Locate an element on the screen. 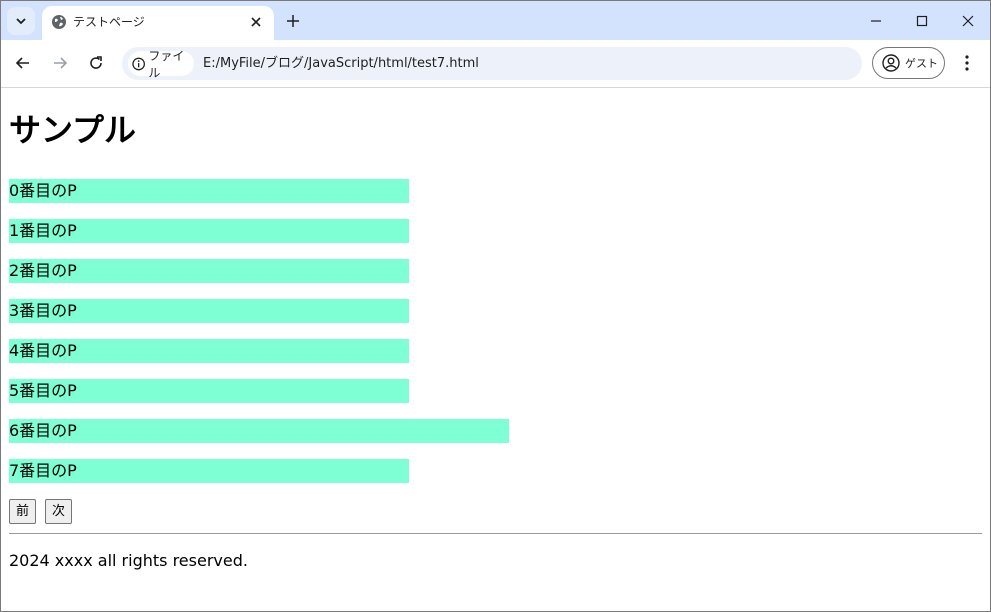 The width and height of the screenshot is (991, 612). profile-label: ゲスト is located at coordinates (921, 63).